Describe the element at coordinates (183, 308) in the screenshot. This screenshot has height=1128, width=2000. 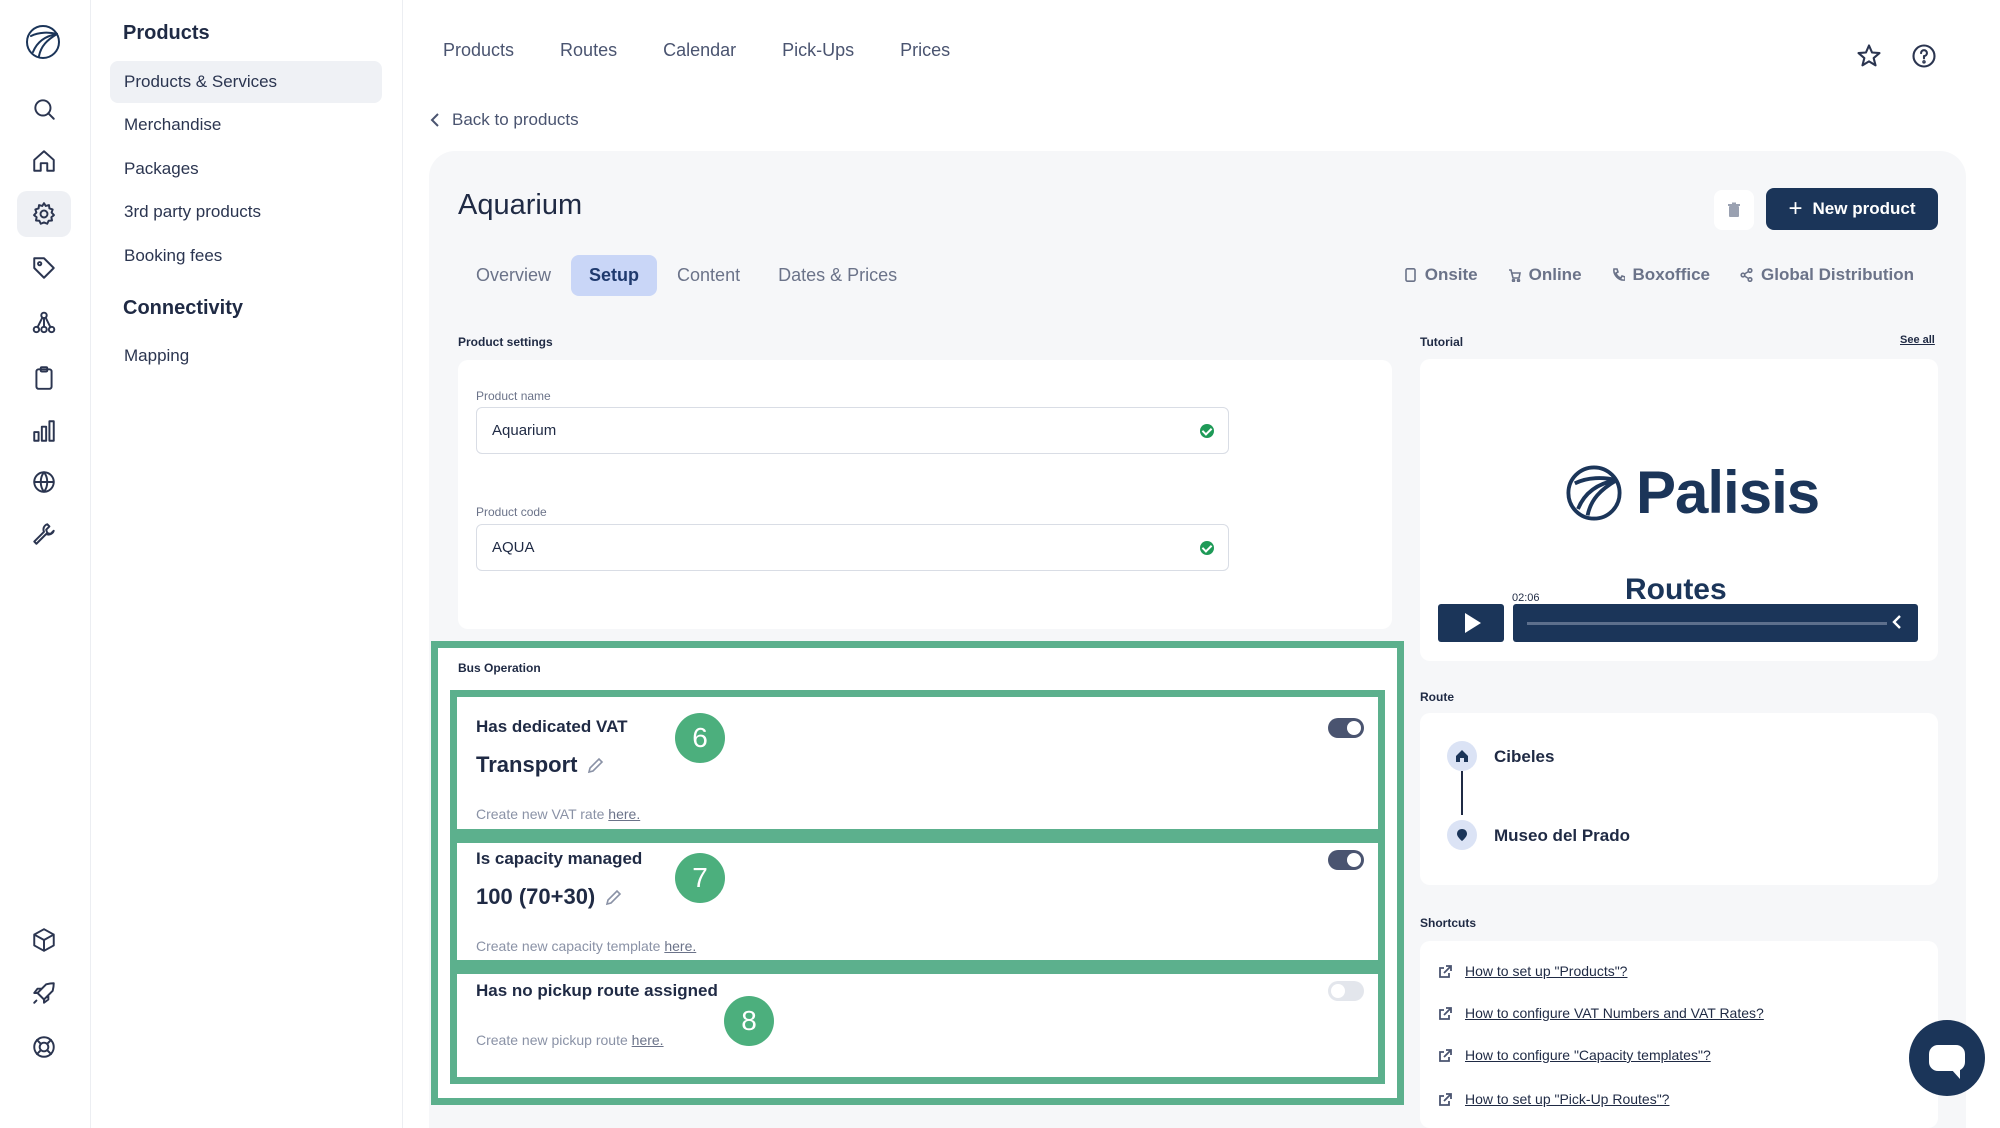
I see `sidebar-group-title: Connectivity` at that location.